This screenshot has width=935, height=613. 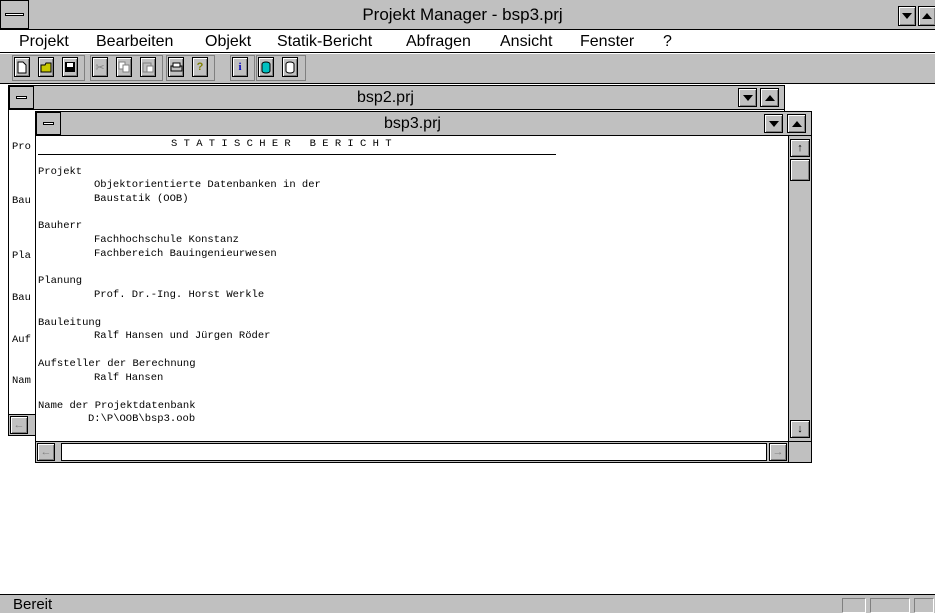 I want to click on database-open-icon, so click(x=290, y=67).